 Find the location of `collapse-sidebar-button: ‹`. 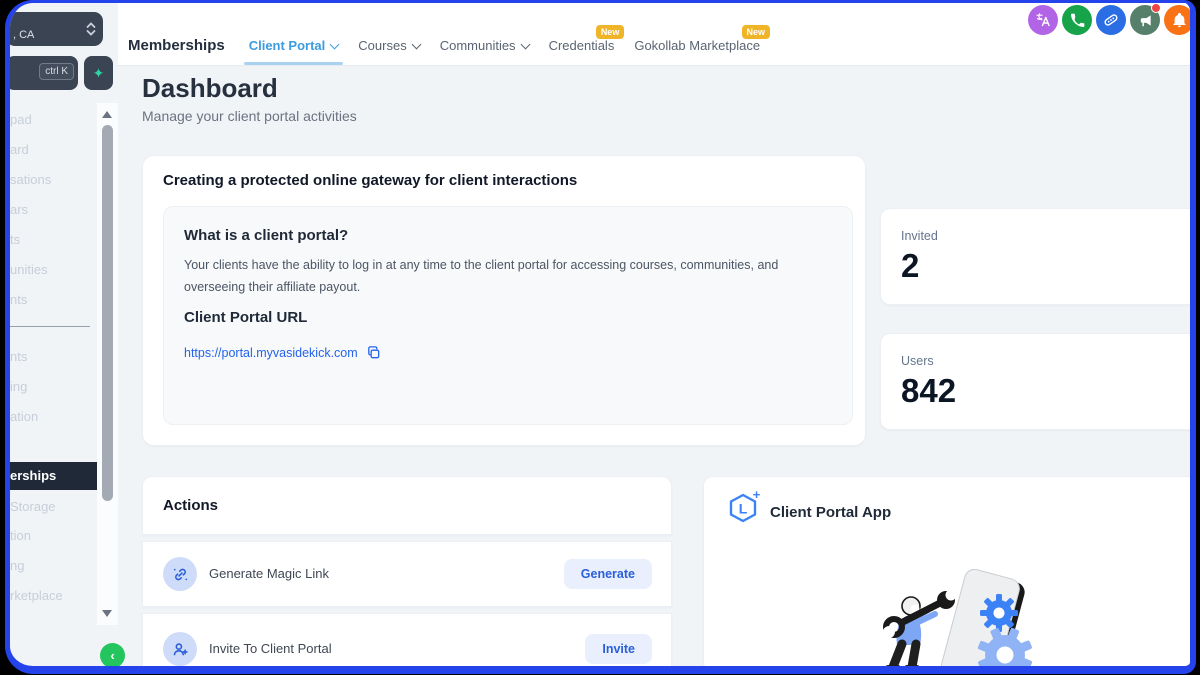

collapse-sidebar-button: ‹ is located at coordinates (112, 654).